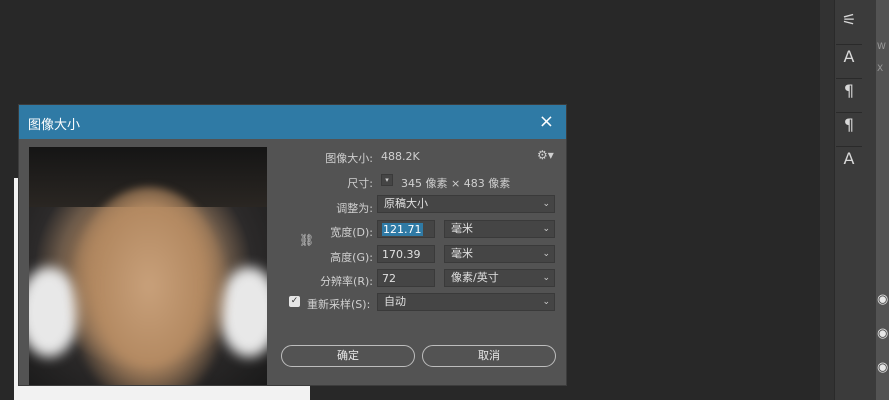 The image size is (889, 400). I want to click on resample-value: 自动, so click(395, 301).